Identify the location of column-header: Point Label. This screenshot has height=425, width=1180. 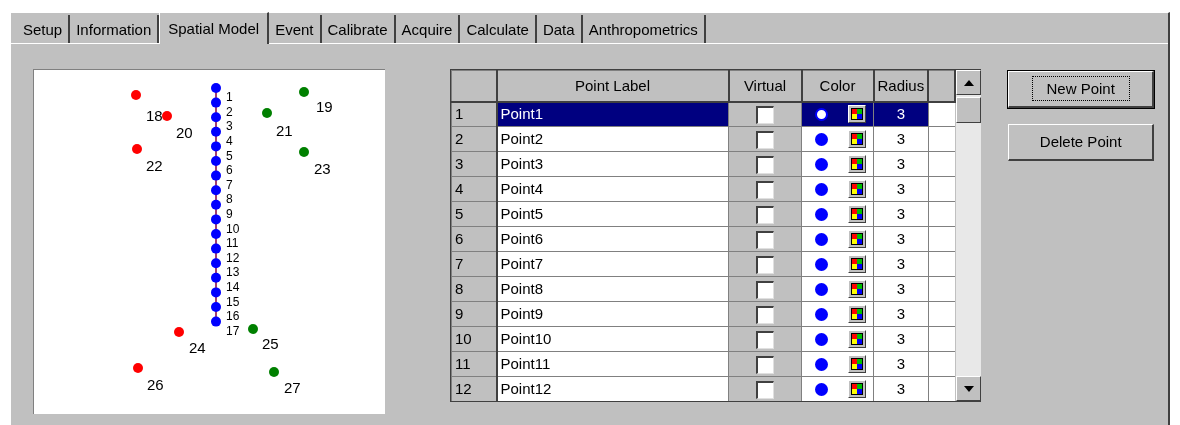
(612, 86).